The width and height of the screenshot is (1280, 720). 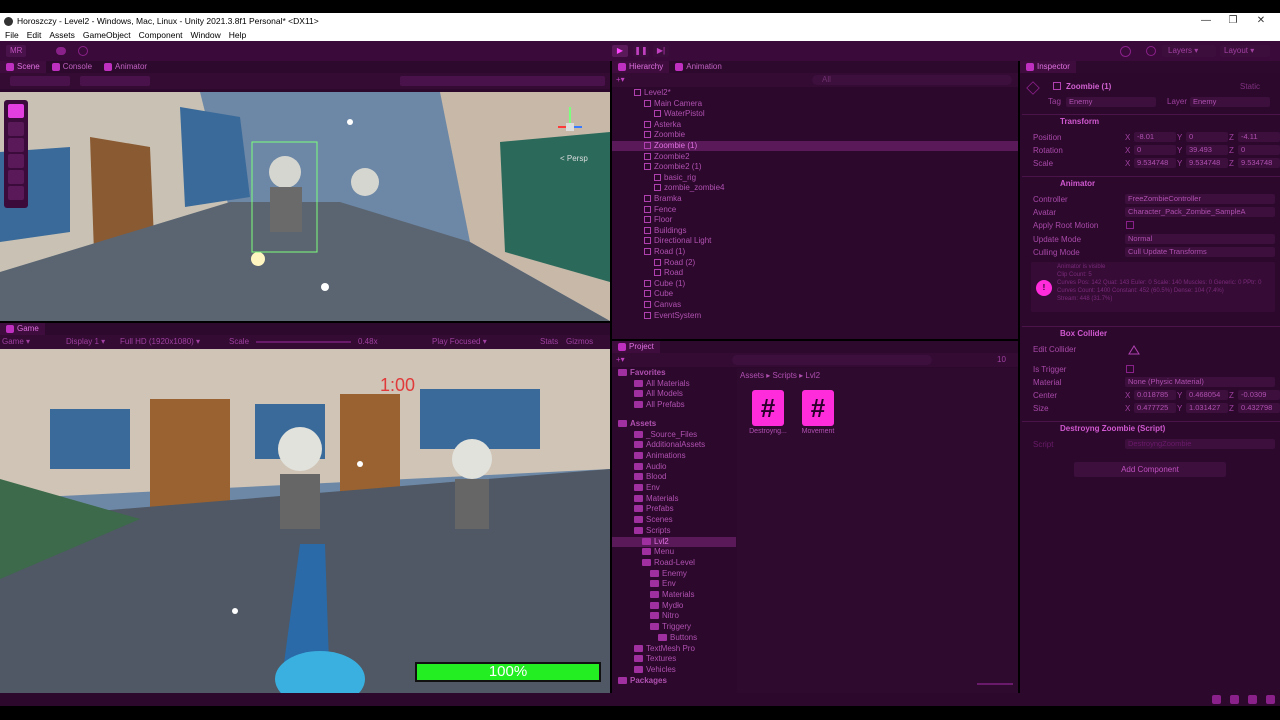 I want to click on hierarchy-item: Cube (1), so click(x=815, y=284).